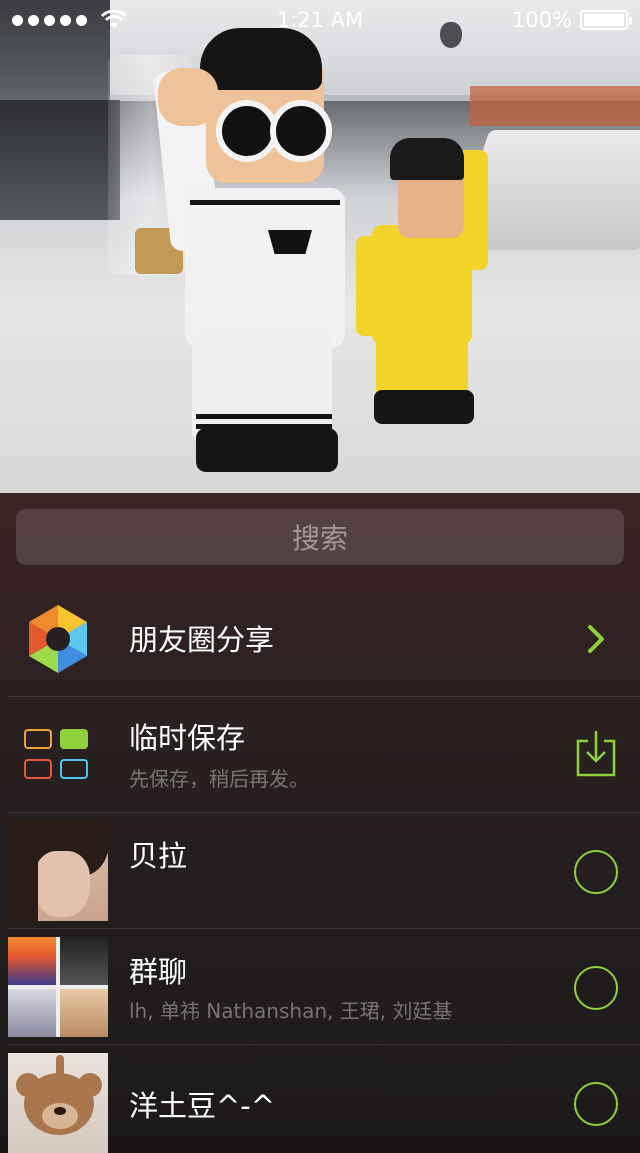 The width and height of the screenshot is (640, 1153). Describe the element at coordinates (596, 753) in the screenshot. I see `download-icon` at that location.